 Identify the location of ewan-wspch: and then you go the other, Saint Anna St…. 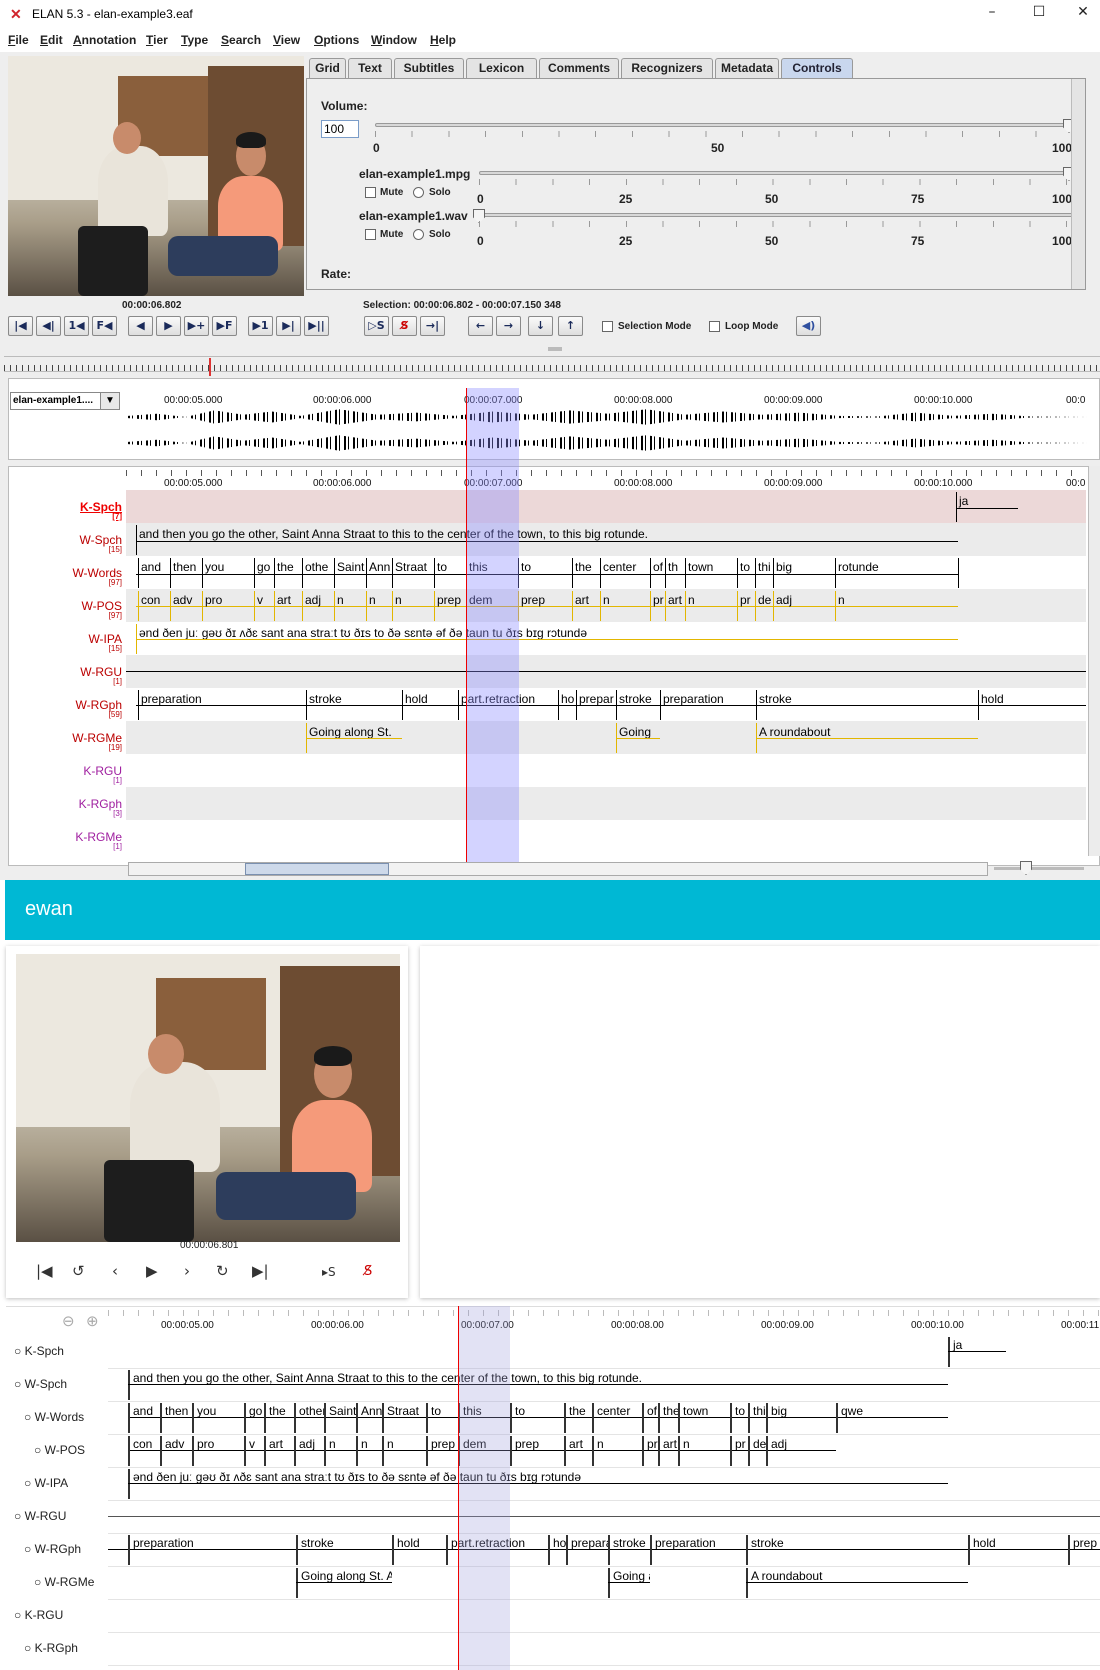
(538, 1385).